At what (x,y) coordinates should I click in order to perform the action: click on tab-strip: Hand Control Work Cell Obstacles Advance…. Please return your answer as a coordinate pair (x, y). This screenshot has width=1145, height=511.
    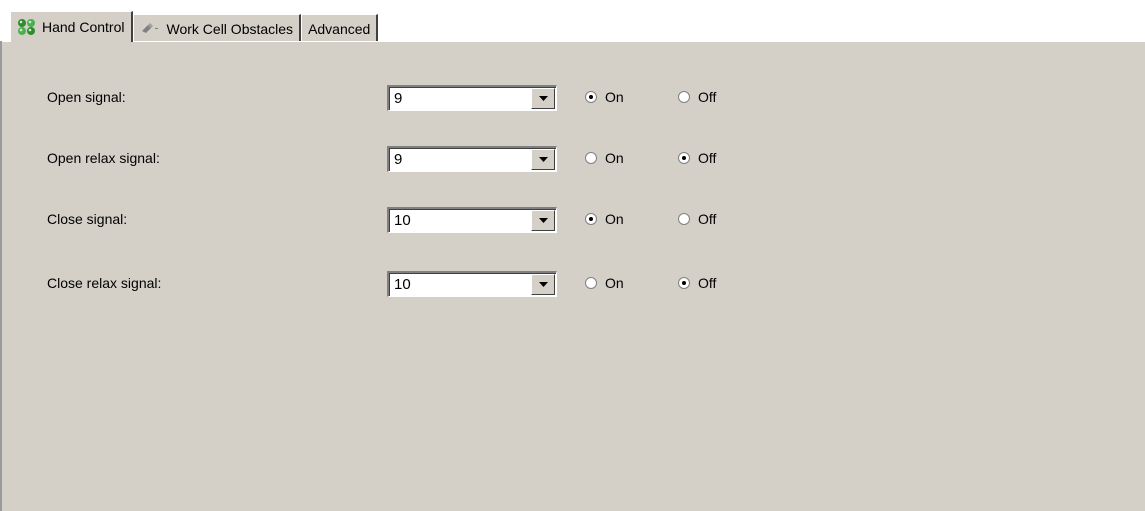
    Looking at the image, I should click on (194, 26).